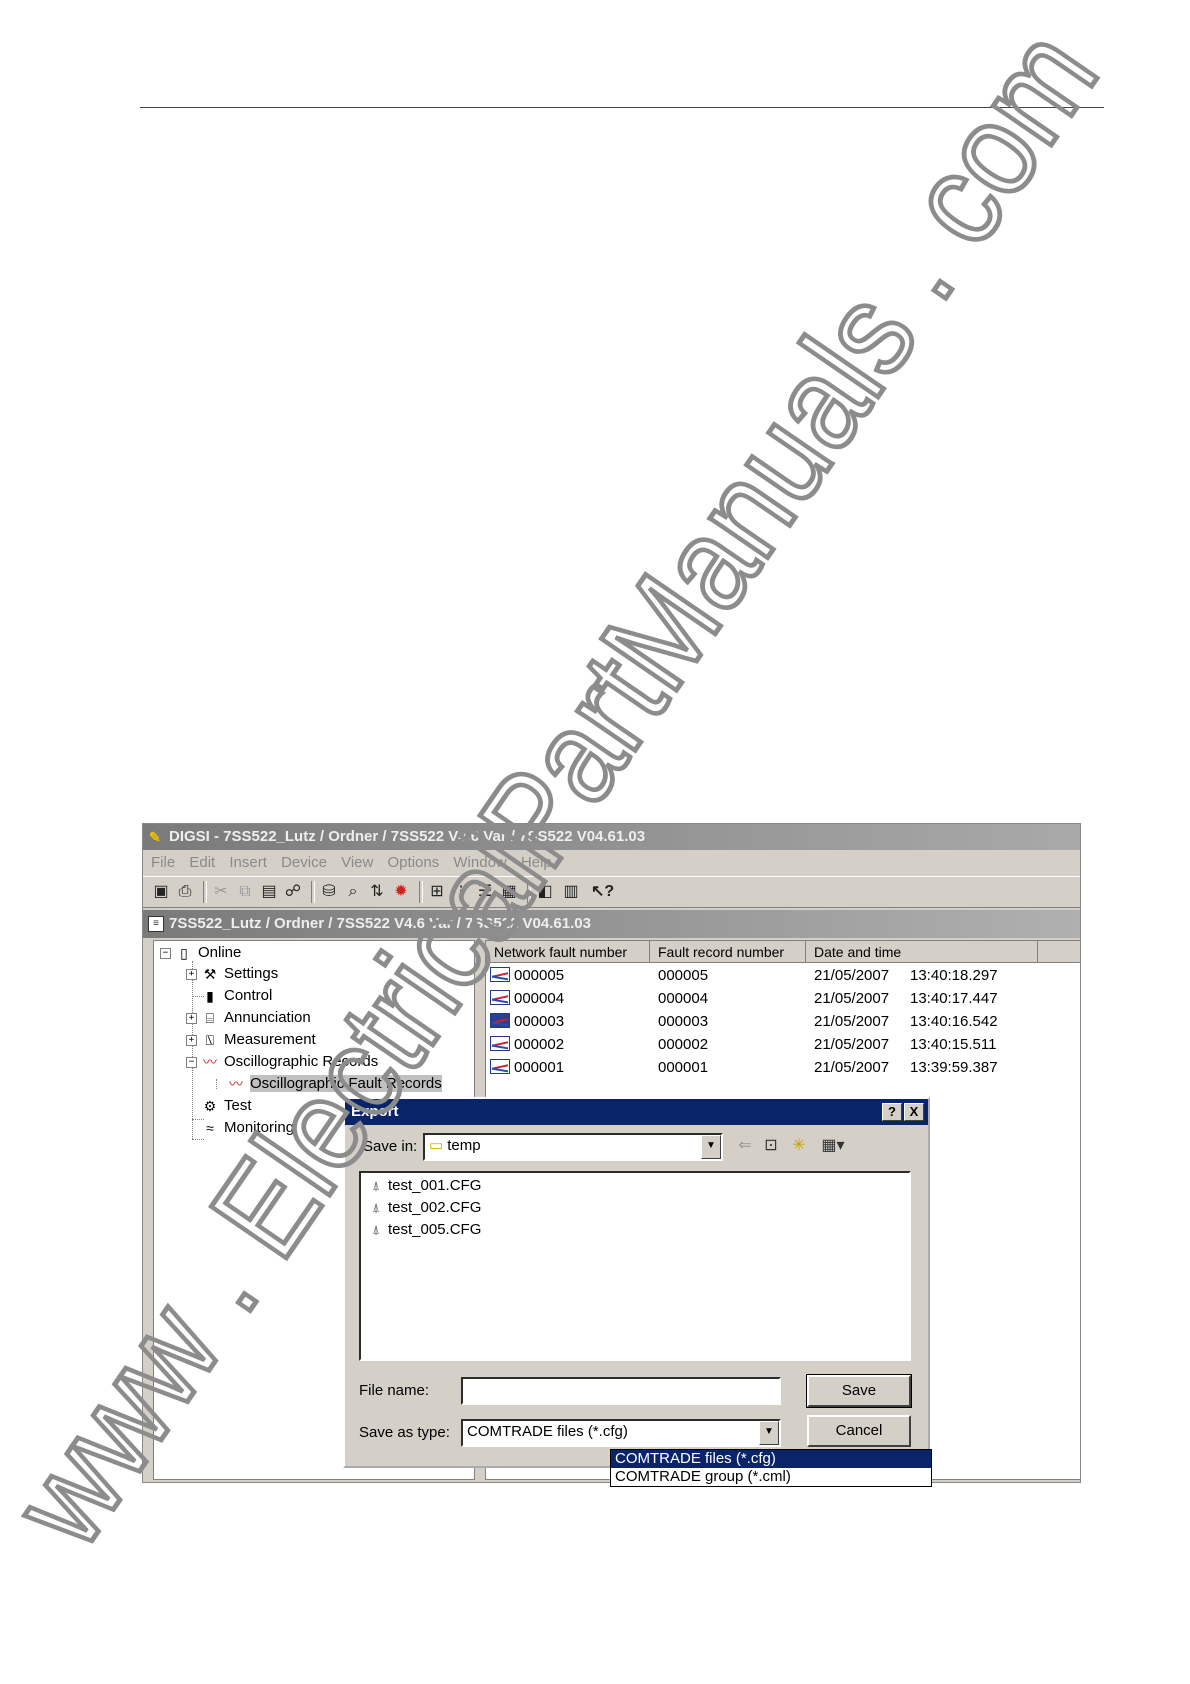 The image size is (1190, 1684). I want to click on menu-help: Help, so click(536, 863).